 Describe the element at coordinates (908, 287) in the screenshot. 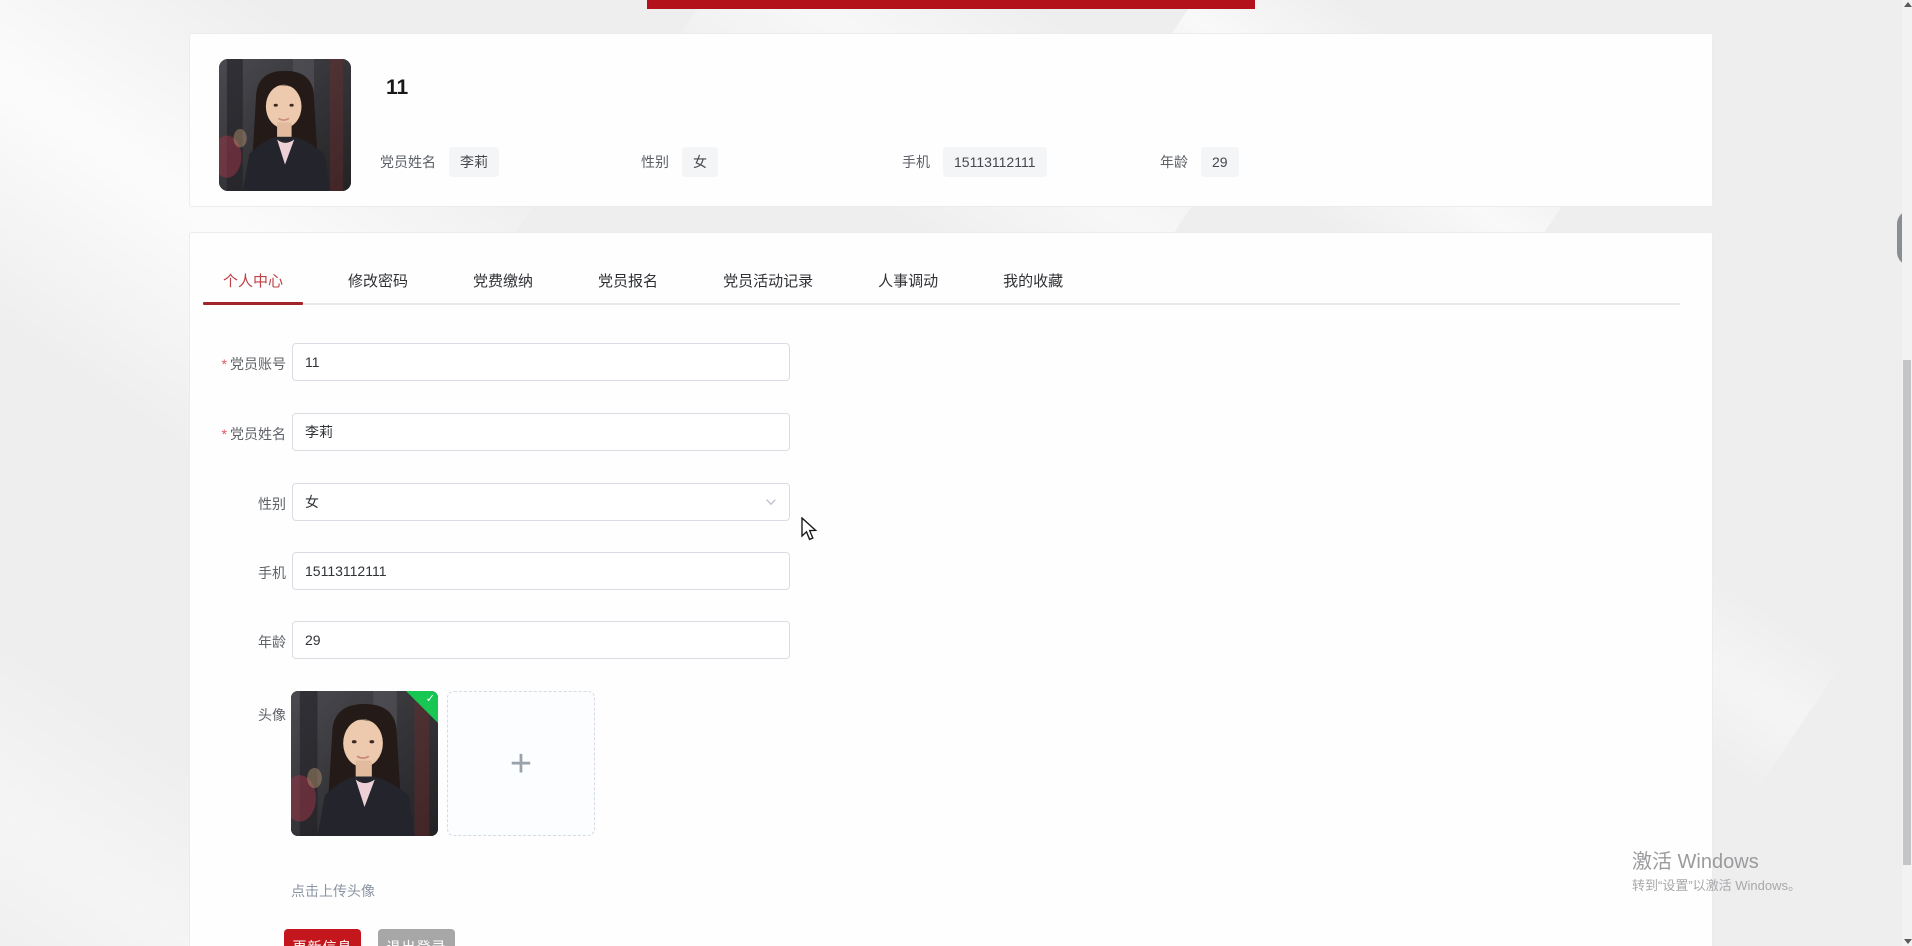

I see `tab-hr-transfer: 人事调动` at that location.